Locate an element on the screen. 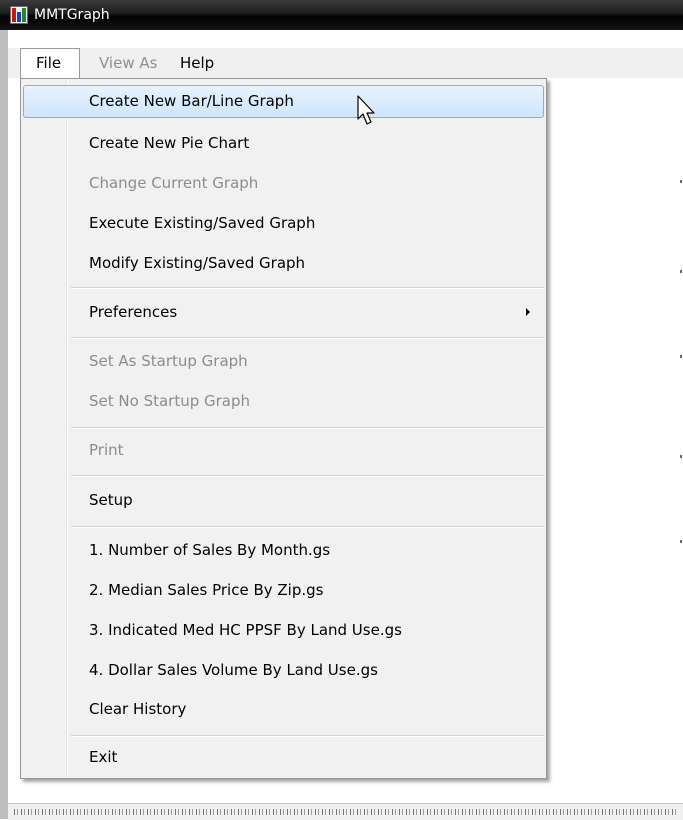 The width and height of the screenshot is (683, 820). icon-bar-red is located at coordinates (14, 15).